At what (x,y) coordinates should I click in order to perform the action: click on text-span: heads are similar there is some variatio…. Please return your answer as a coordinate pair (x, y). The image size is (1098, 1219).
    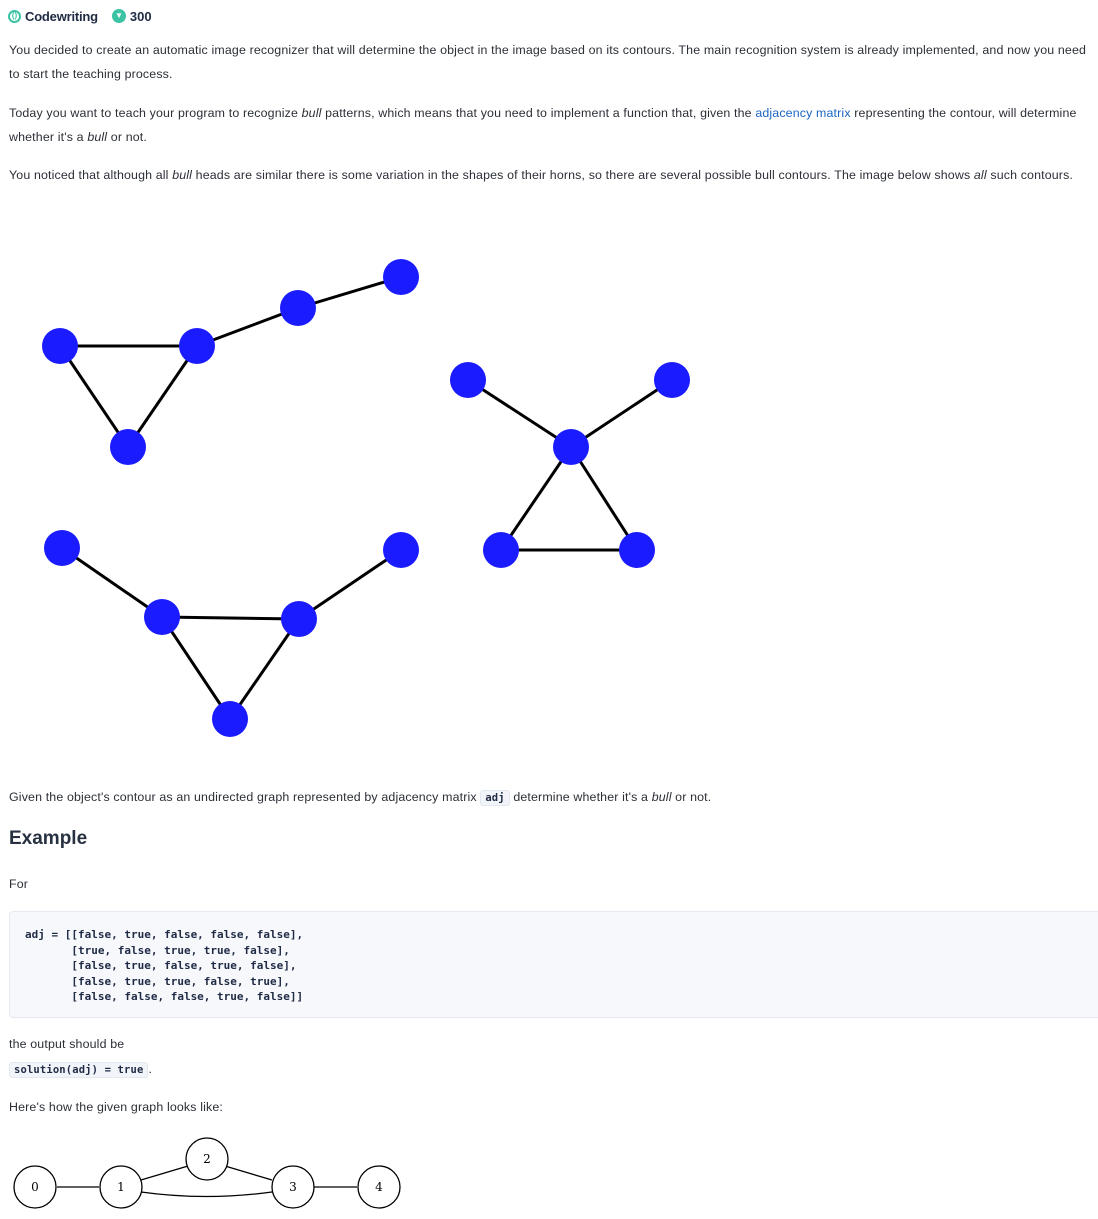
    Looking at the image, I should click on (583, 175).